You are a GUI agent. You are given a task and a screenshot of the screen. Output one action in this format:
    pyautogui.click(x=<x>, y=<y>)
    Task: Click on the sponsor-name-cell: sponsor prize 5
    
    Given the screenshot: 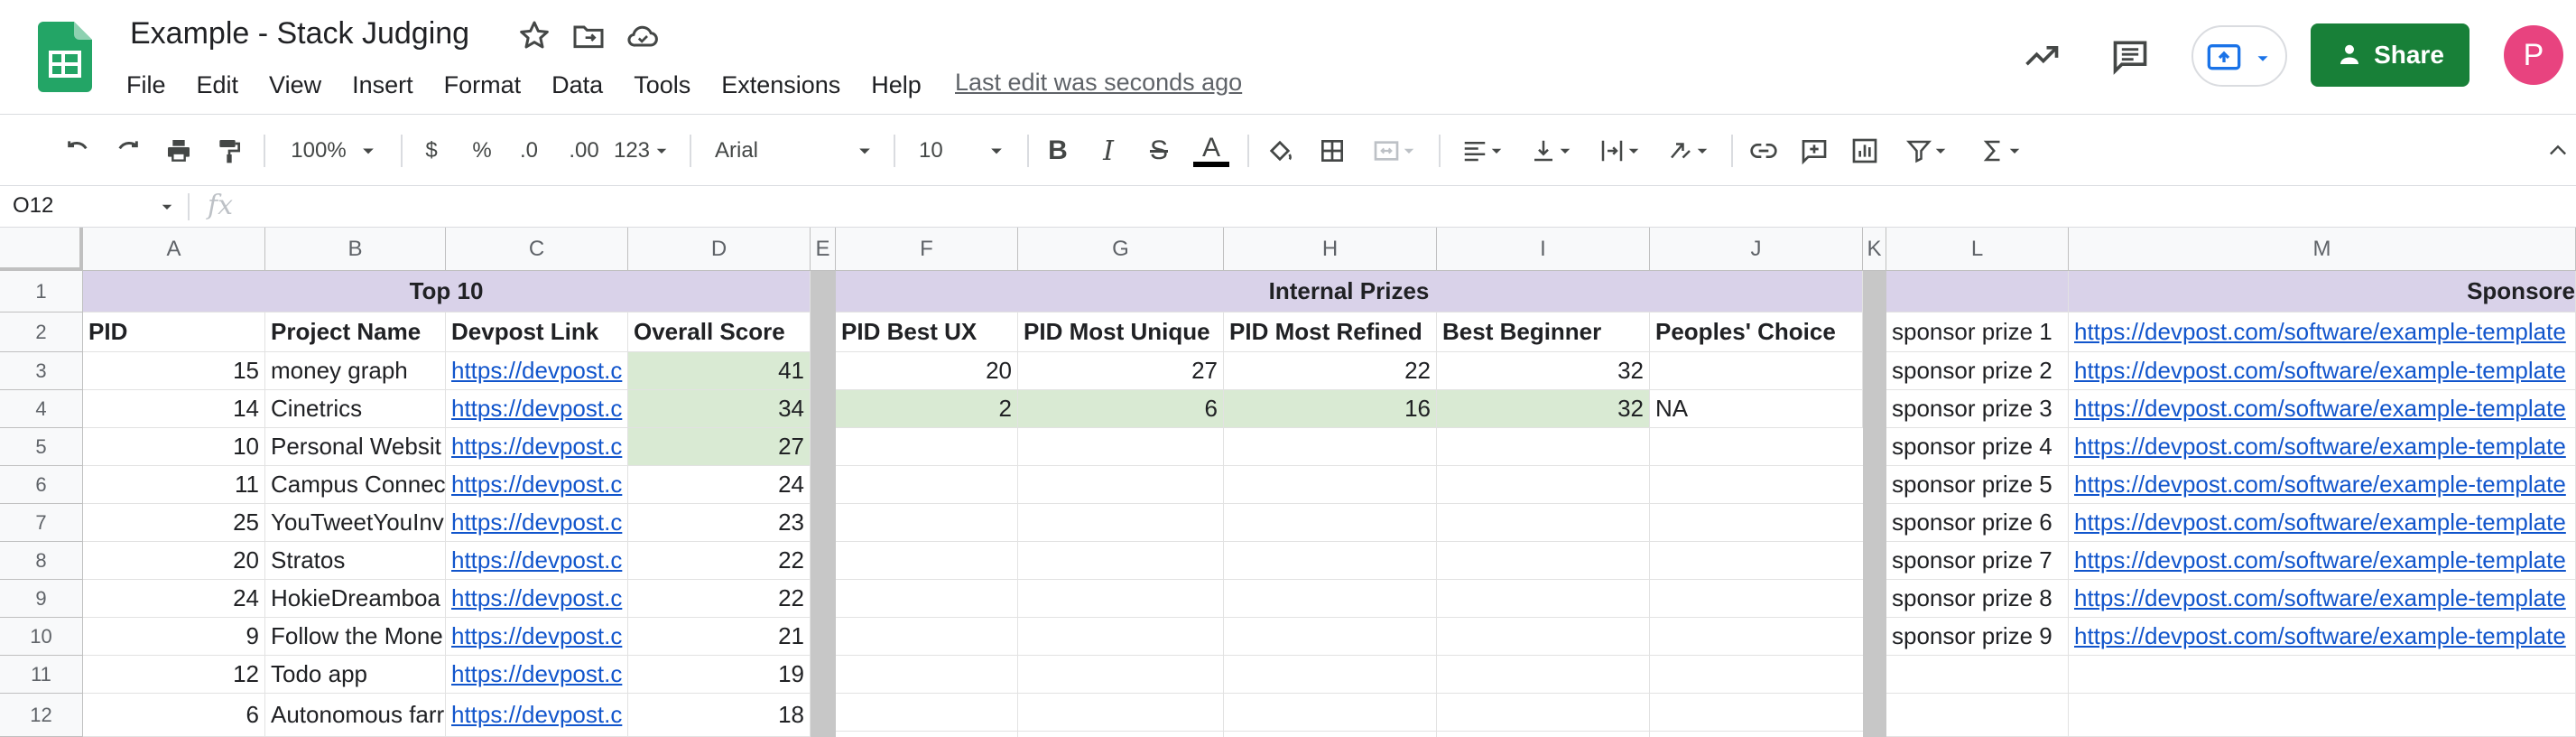 What is the action you would take?
    pyautogui.click(x=1977, y=485)
    